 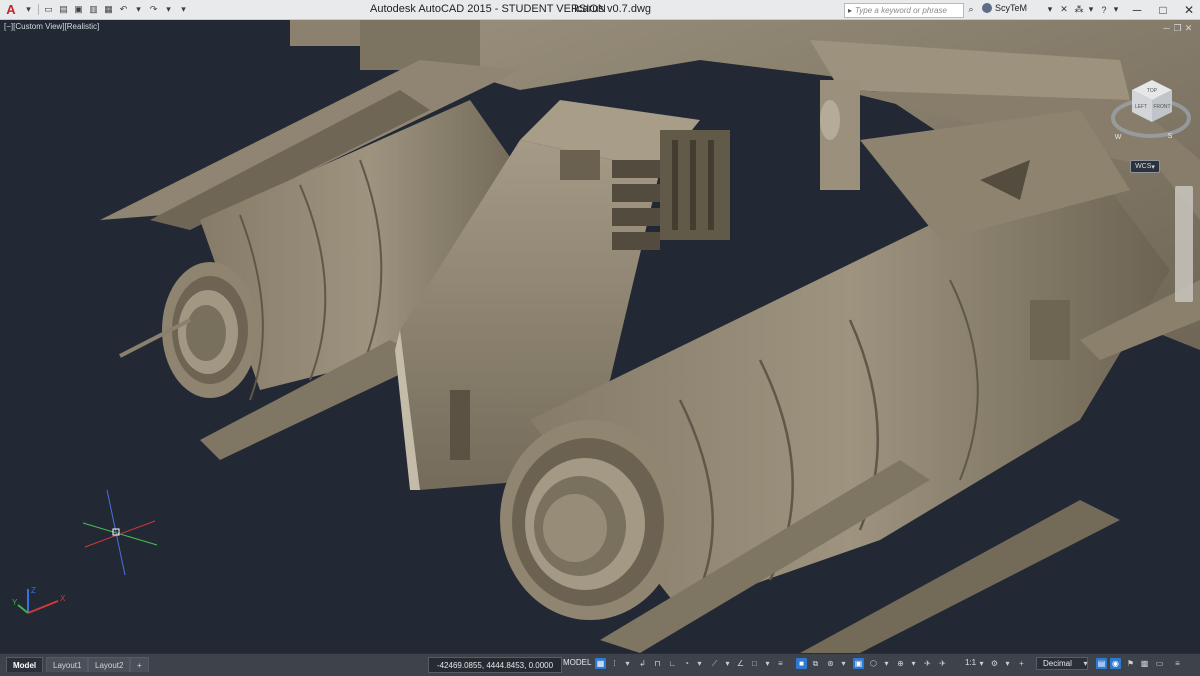 I want to click on viewport-restore-icon: ❐, so click(x=1177, y=28).